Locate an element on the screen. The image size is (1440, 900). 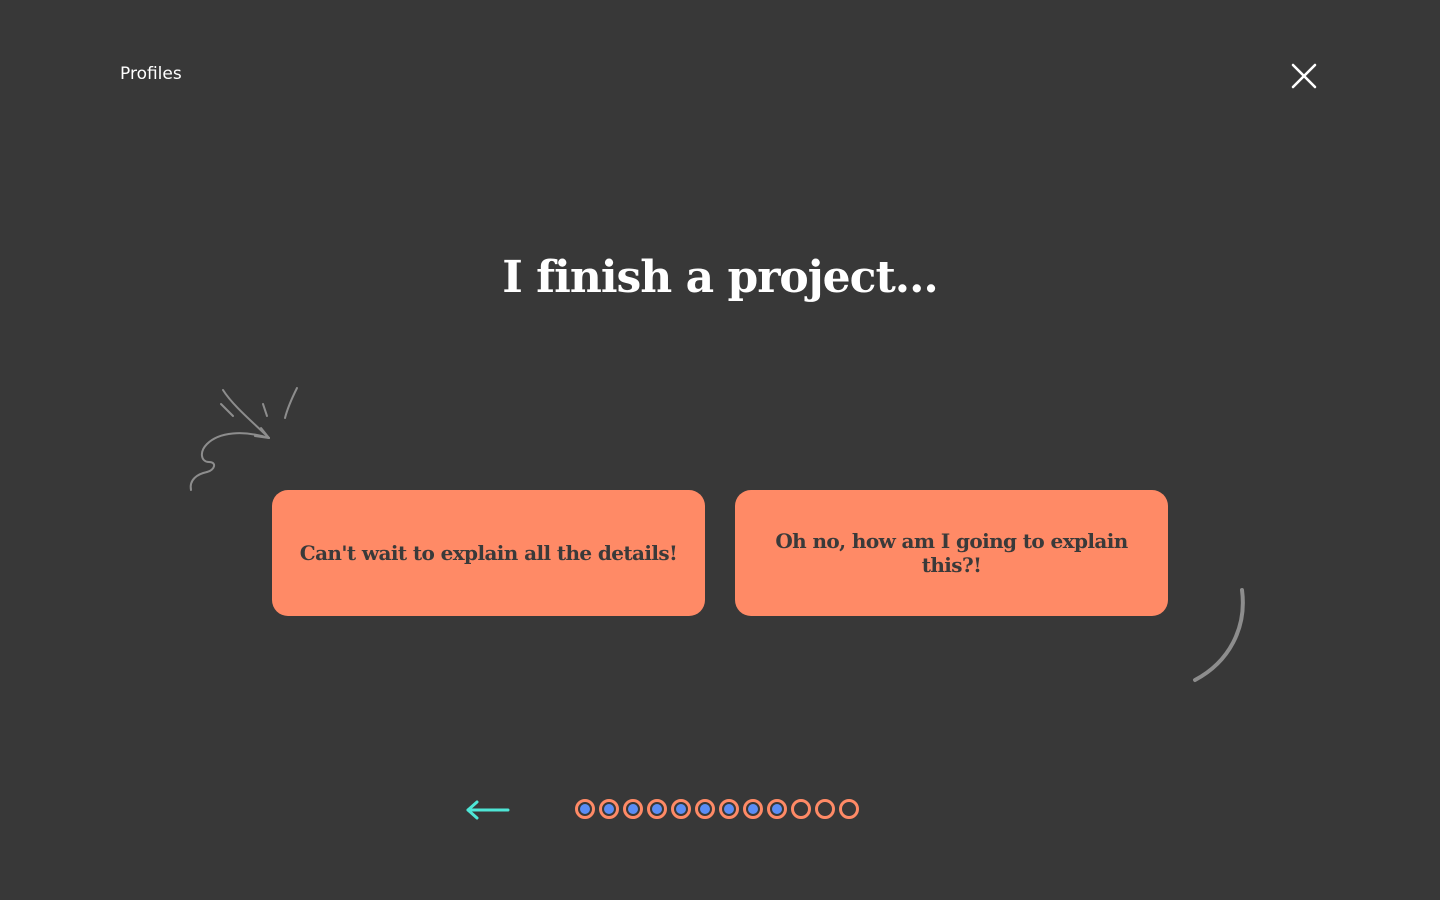
close-button is located at coordinates (1304, 76).